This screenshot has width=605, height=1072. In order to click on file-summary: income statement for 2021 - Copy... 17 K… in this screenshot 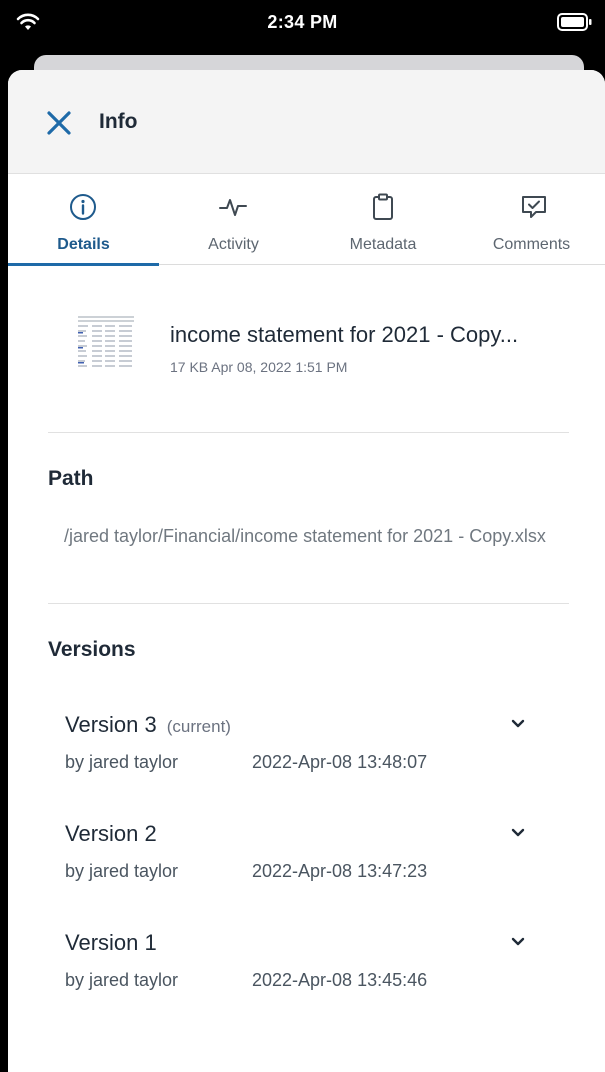, I will do `click(306, 341)`.